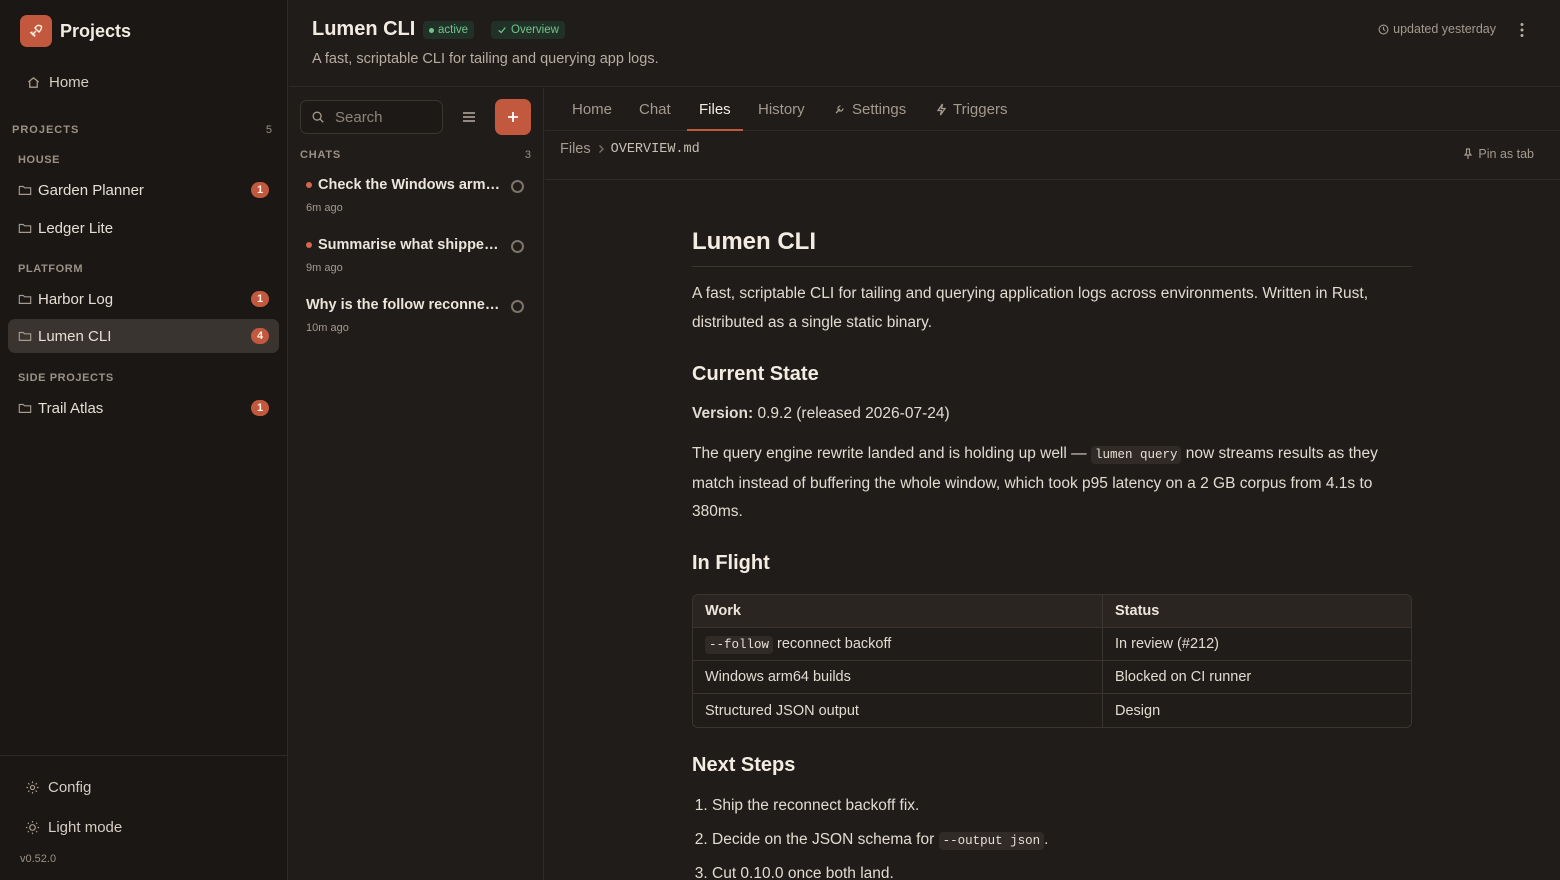 The width and height of the screenshot is (1560, 880). I want to click on search-icon, so click(318, 117).